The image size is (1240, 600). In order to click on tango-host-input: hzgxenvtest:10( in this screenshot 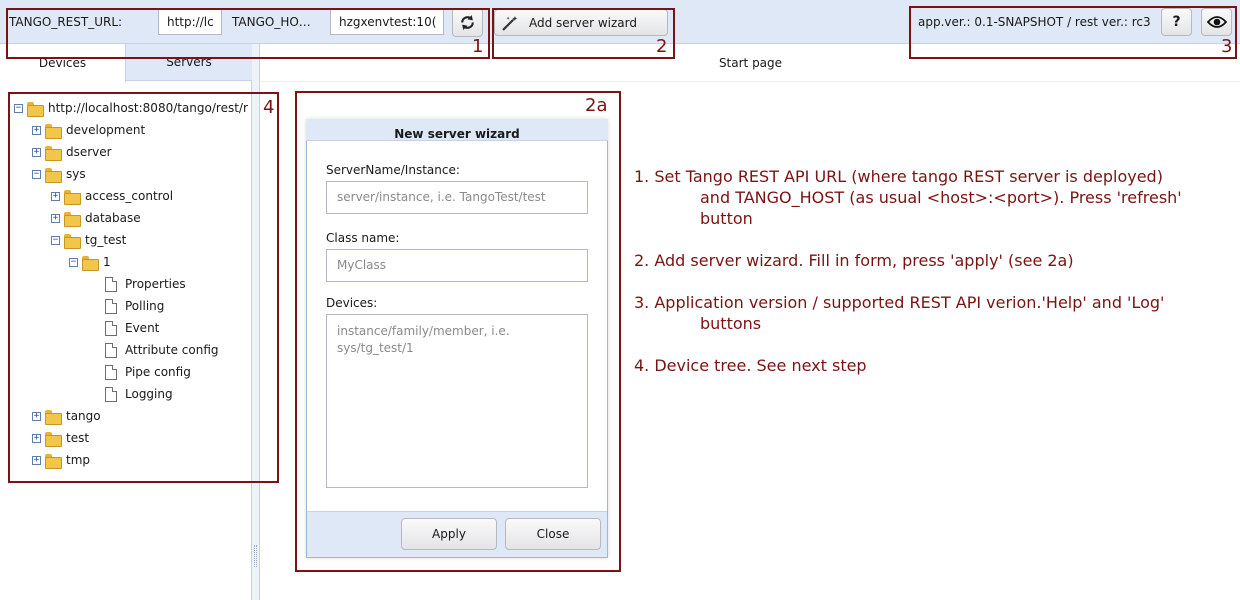, I will do `click(387, 22)`.